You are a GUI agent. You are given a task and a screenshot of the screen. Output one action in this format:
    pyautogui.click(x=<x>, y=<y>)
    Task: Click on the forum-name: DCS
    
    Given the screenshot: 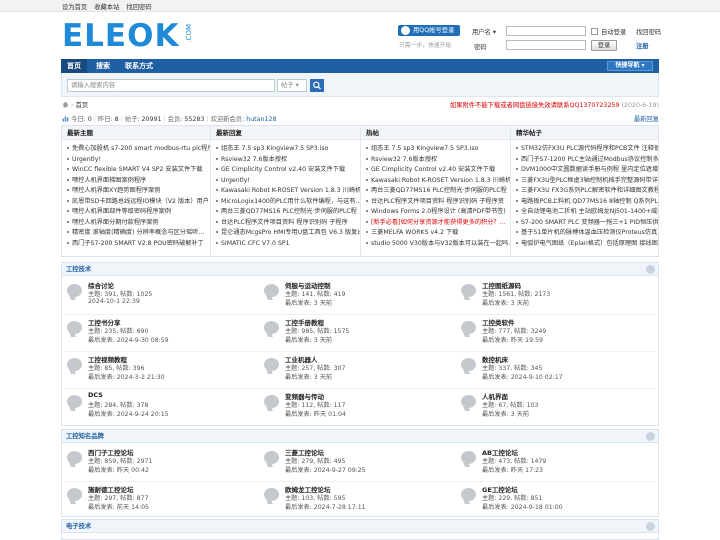 What is the action you would take?
    pyautogui.click(x=95, y=395)
    